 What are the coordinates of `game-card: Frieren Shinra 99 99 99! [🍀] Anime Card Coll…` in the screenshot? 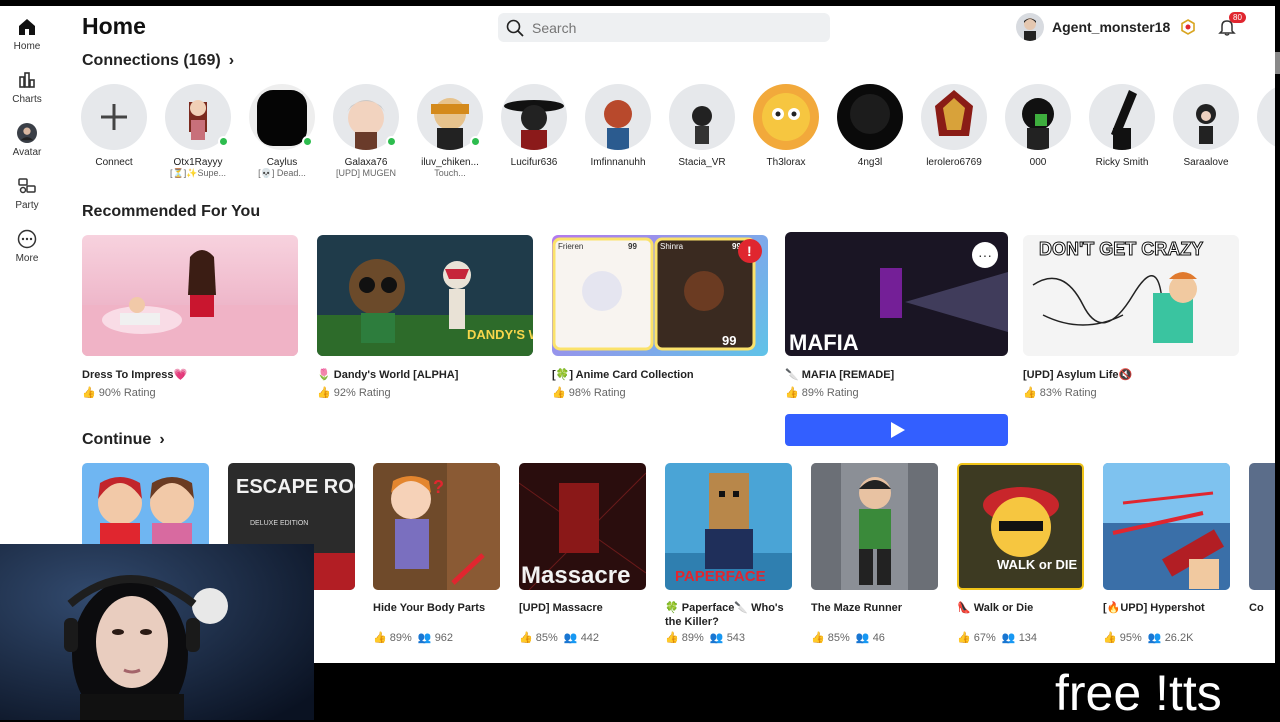 It's located at (660, 317).